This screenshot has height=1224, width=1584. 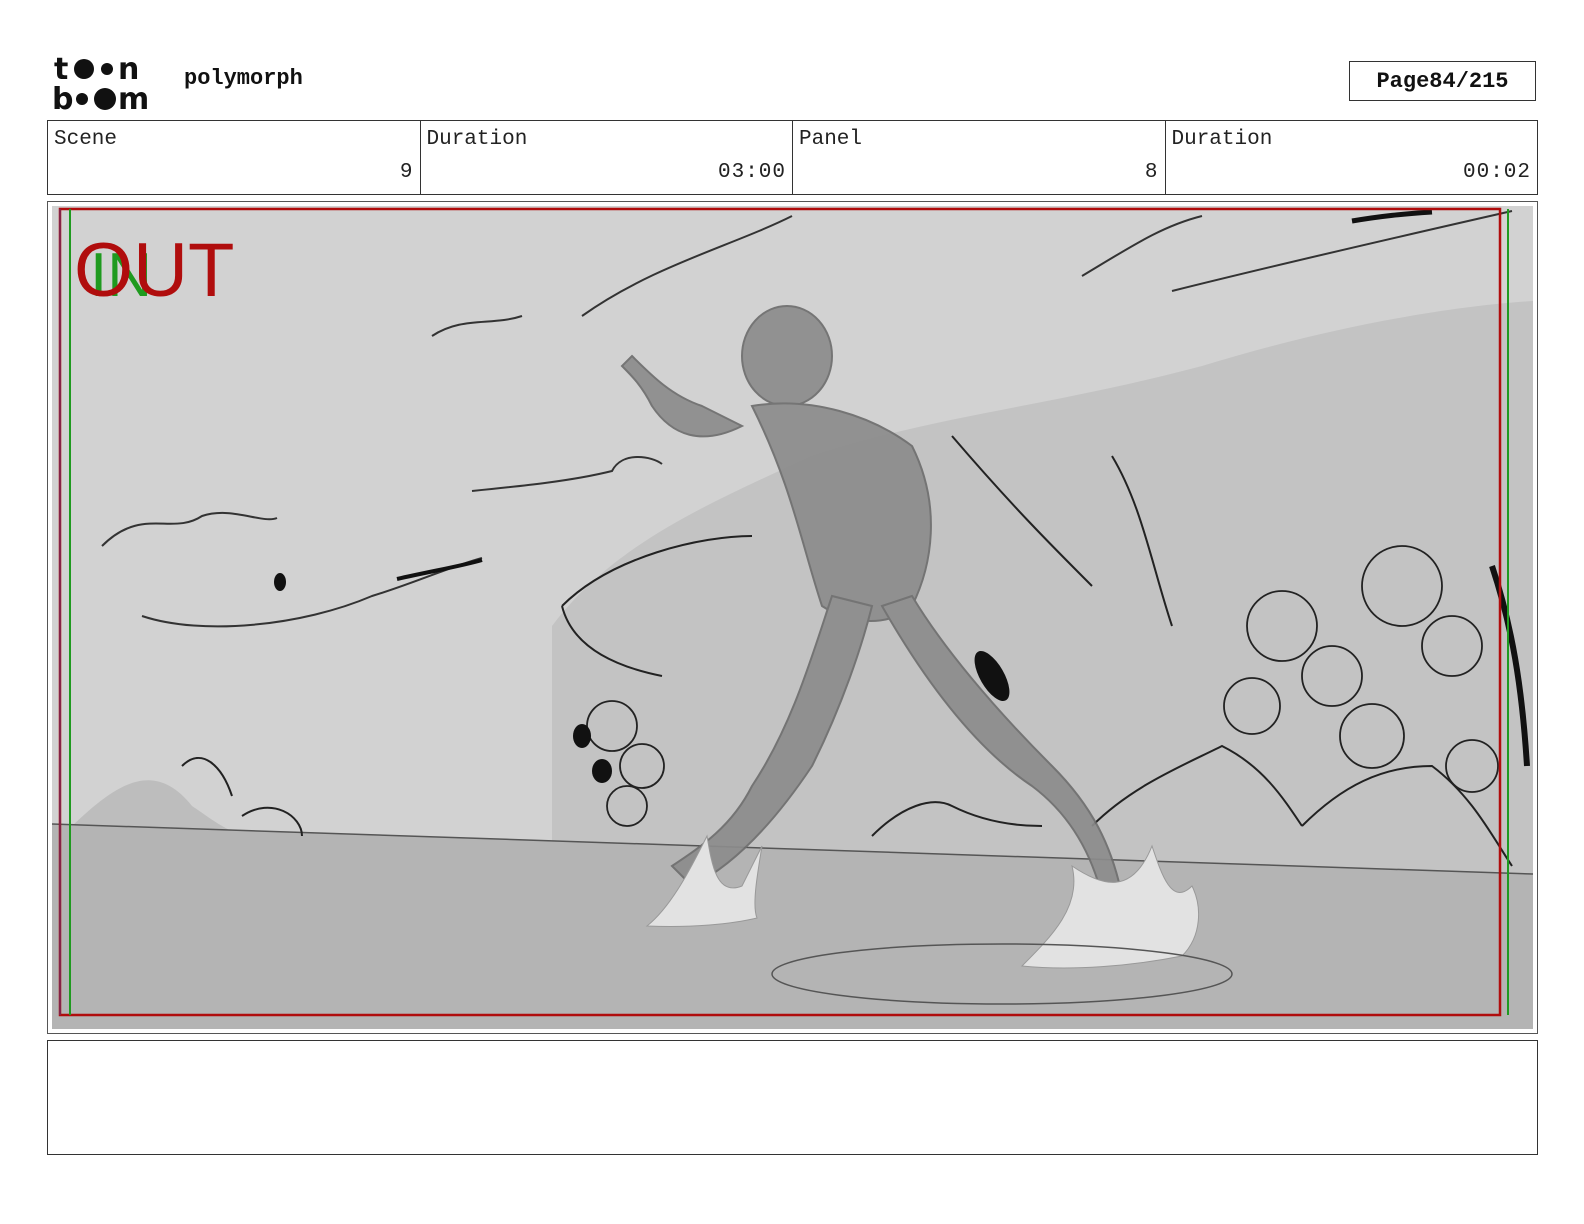 What do you see at coordinates (100, 82) in the screenshot?
I see `toon-boom-logo: t n b m` at bounding box center [100, 82].